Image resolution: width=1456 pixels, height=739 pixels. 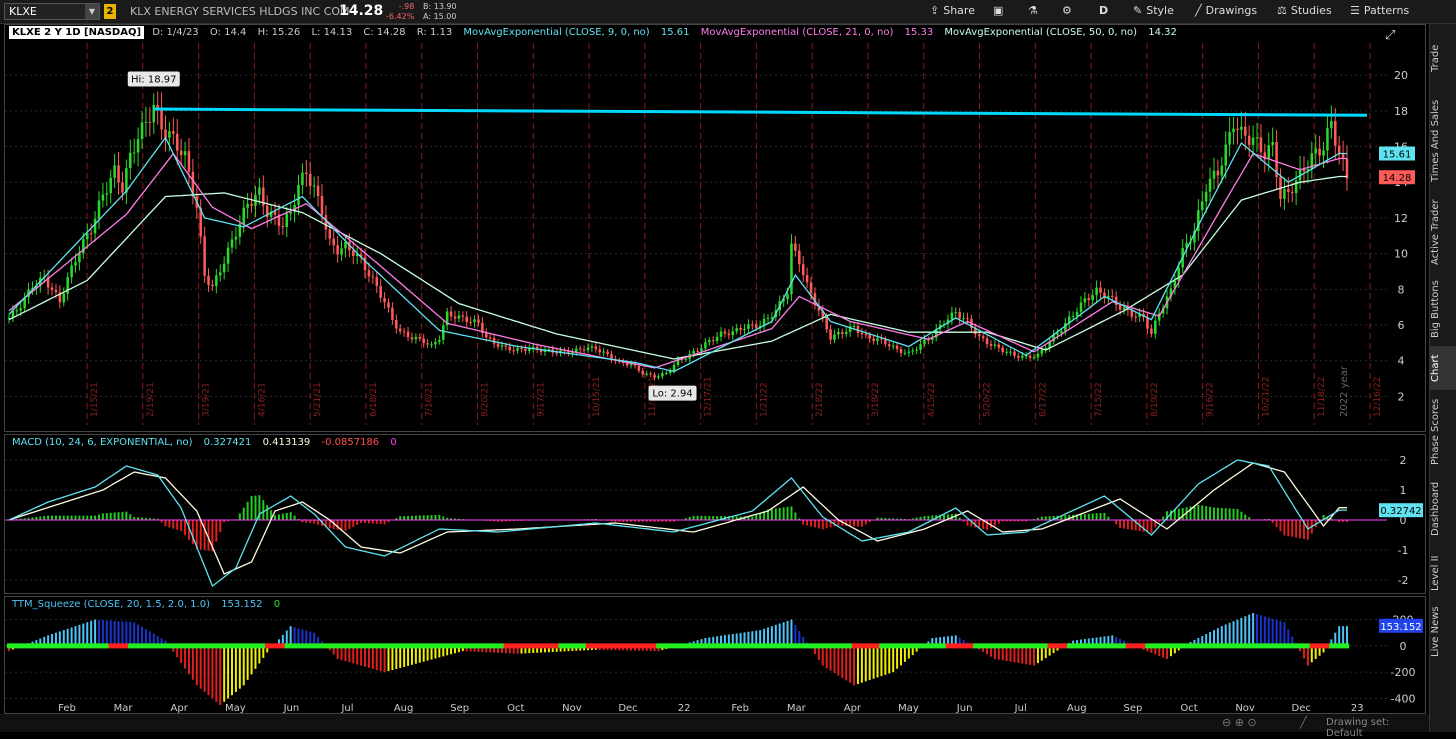 I want to click on flask-button: ⚗, so click(x=1035, y=10).